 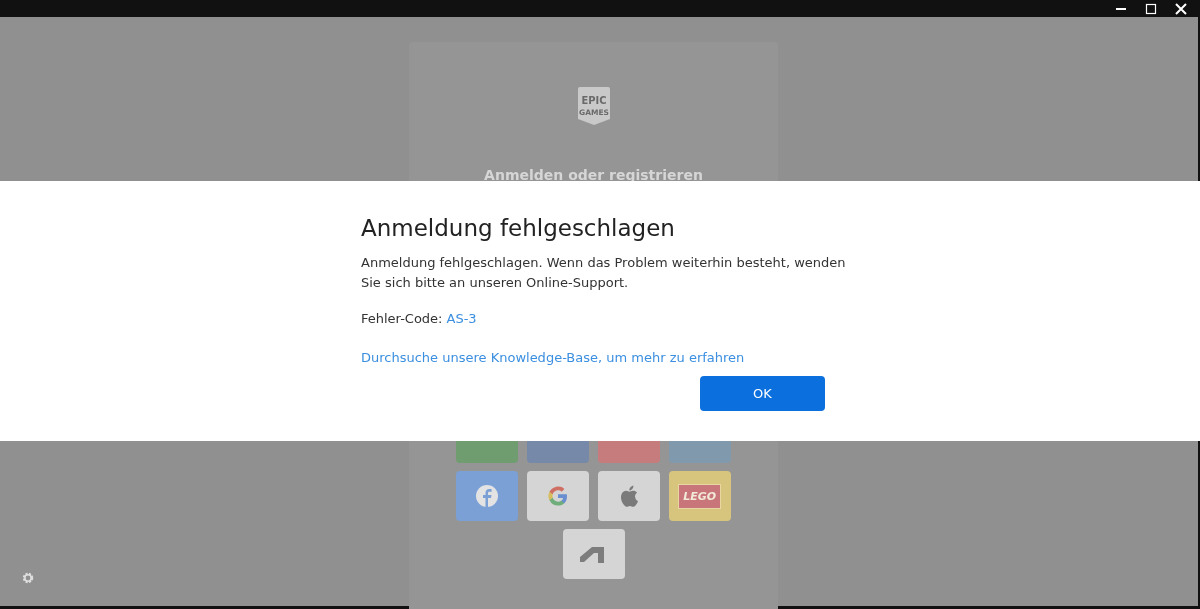 What do you see at coordinates (518, 228) in the screenshot?
I see `dialog-title: Anmeldung fehlgeschlagen` at bounding box center [518, 228].